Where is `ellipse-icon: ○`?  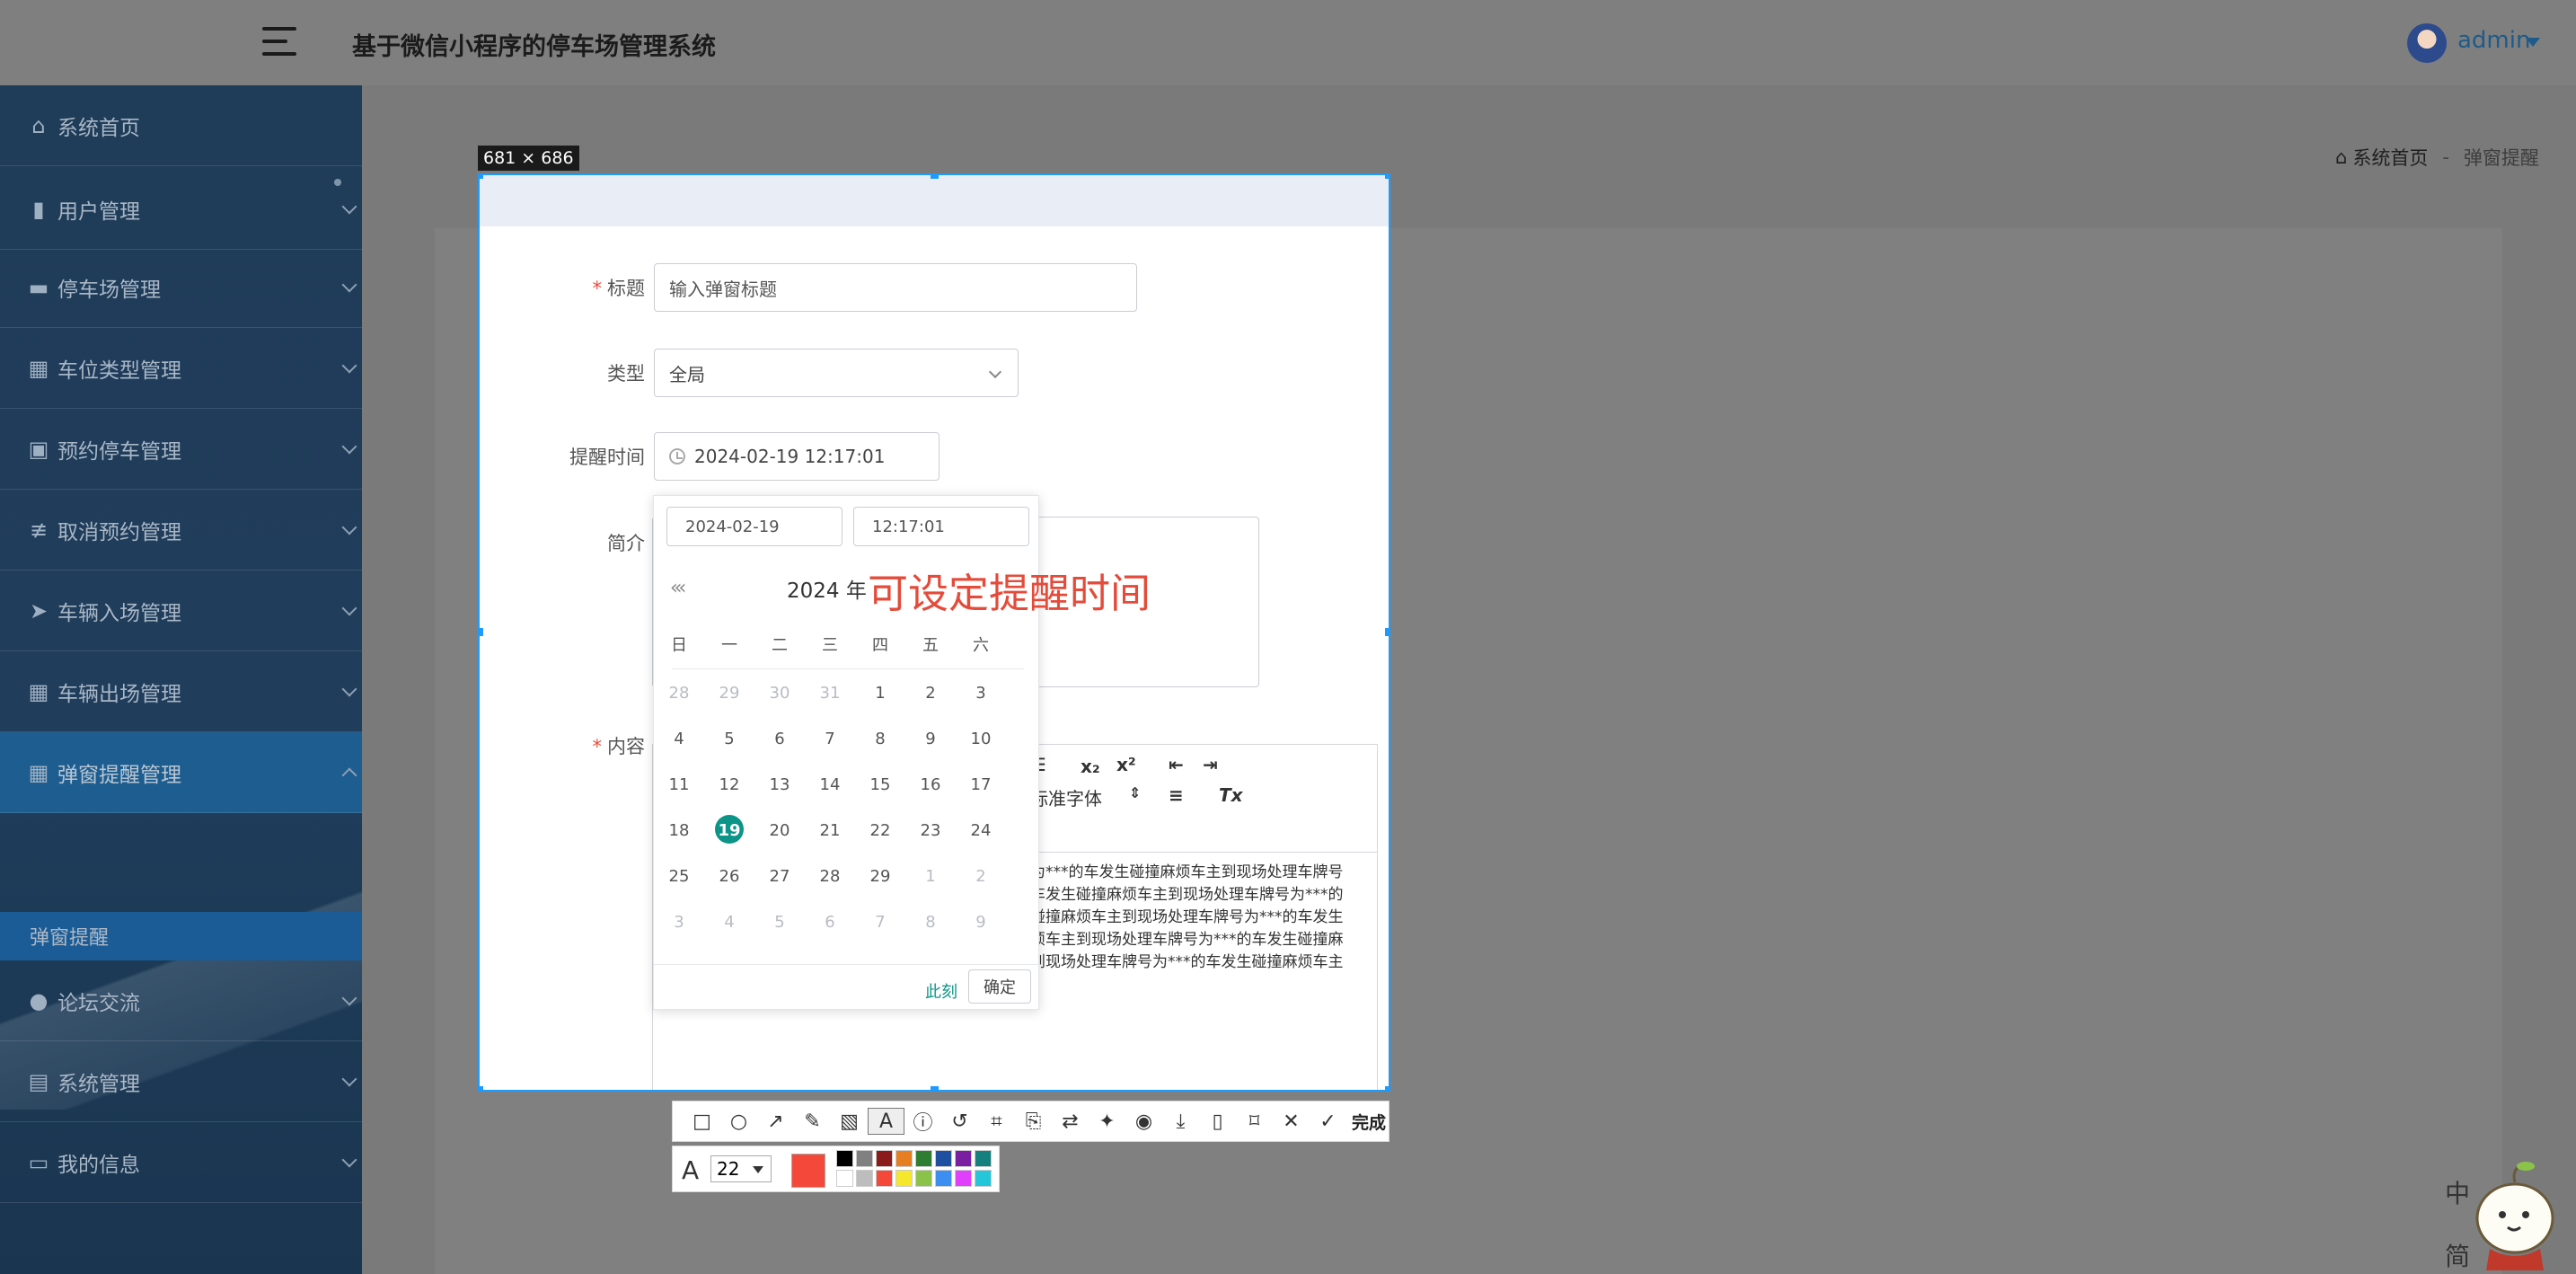
ellipse-icon: ○ is located at coordinates (738, 1122).